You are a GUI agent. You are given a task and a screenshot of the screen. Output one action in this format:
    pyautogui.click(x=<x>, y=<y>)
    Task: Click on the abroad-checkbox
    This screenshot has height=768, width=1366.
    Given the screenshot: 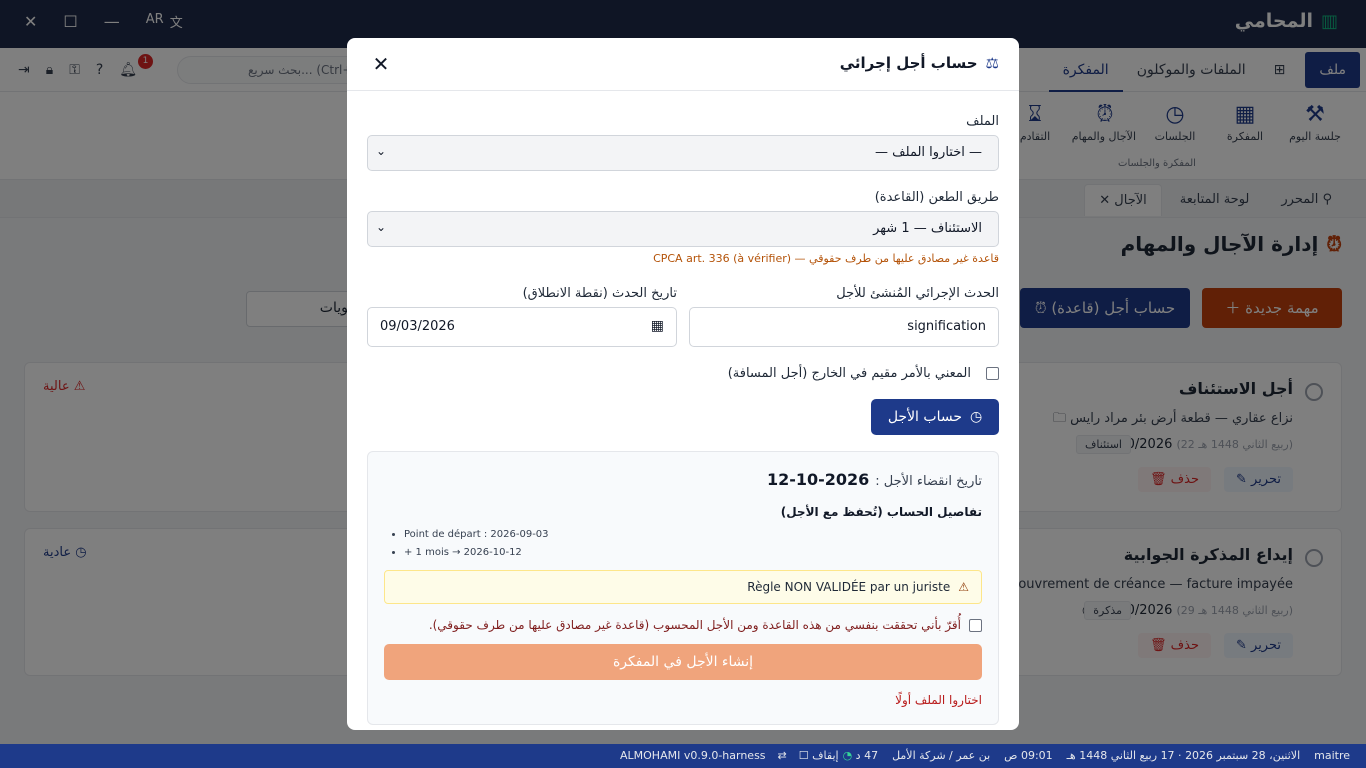 What is the action you would take?
    pyautogui.click(x=992, y=373)
    